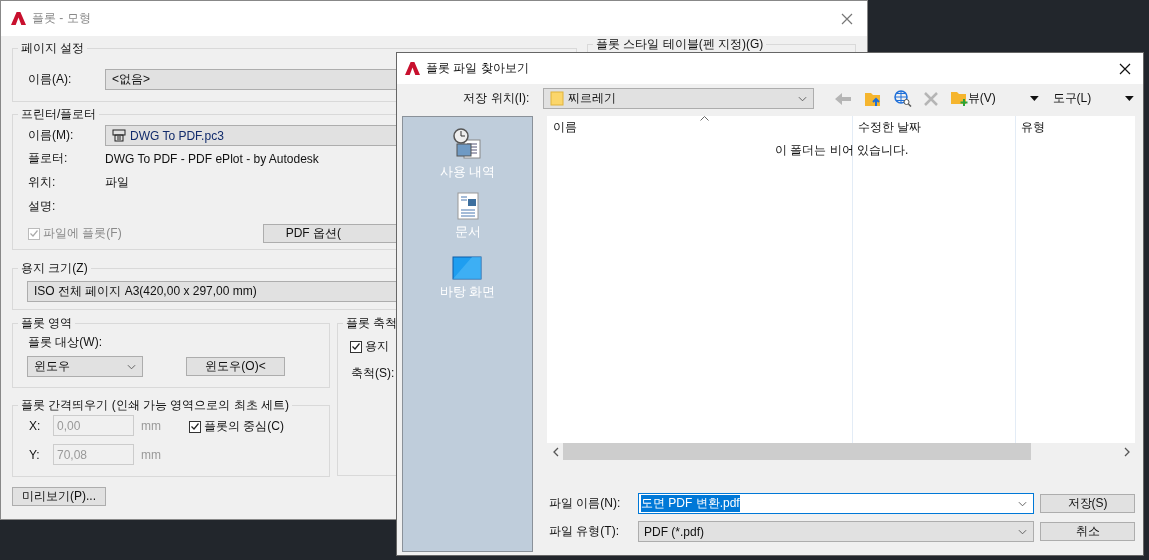 The image size is (1149, 560). What do you see at coordinates (678, 98) in the screenshot?
I see `location-dropdown: 찌르레기` at bounding box center [678, 98].